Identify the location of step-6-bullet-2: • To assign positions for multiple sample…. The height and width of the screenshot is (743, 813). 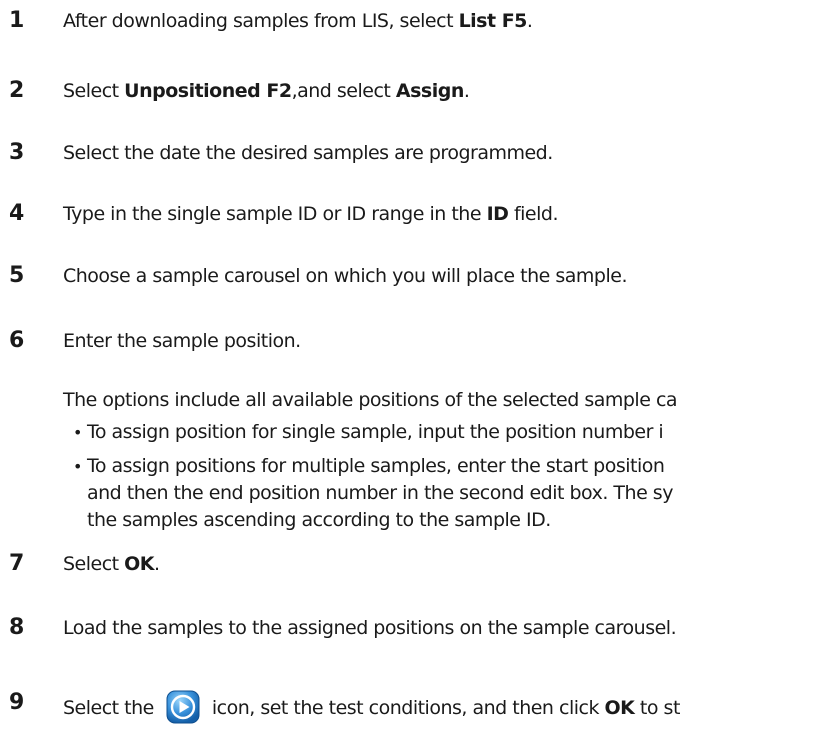
(369, 466).